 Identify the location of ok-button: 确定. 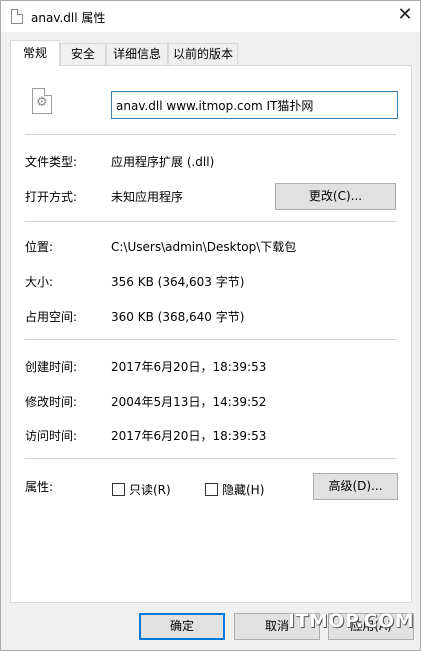
(182, 626).